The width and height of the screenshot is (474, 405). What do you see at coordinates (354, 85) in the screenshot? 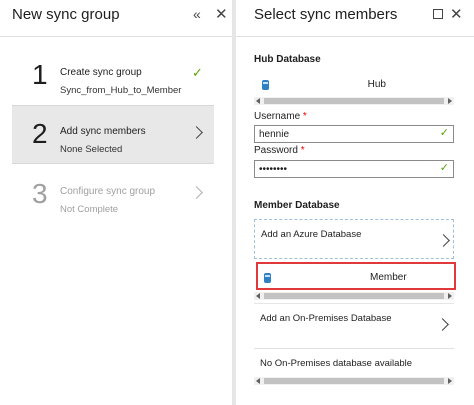
I see `hub-database-row: Hub` at bounding box center [354, 85].